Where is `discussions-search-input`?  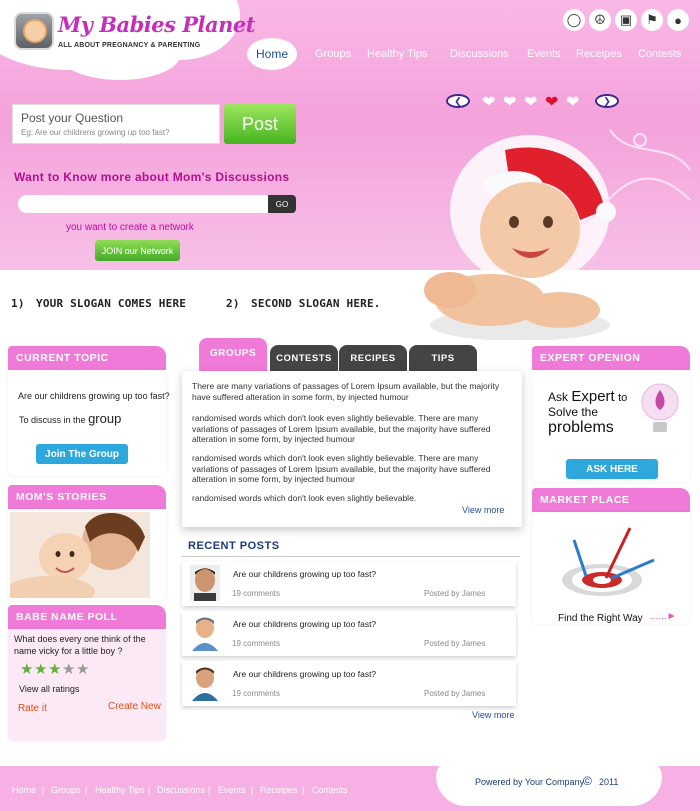
discussions-search-input is located at coordinates (144, 204).